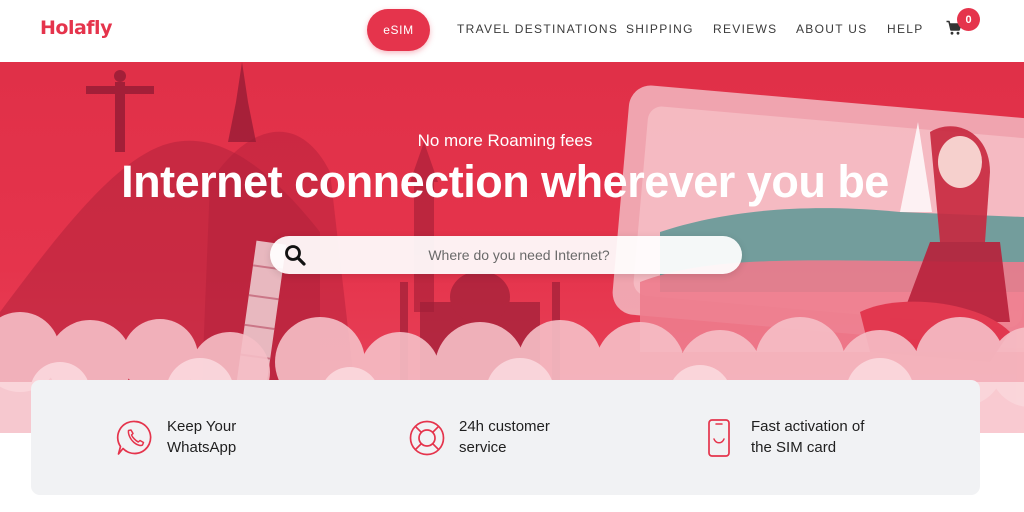  I want to click on nav-esim-button: eSIM, so click(398, 30).